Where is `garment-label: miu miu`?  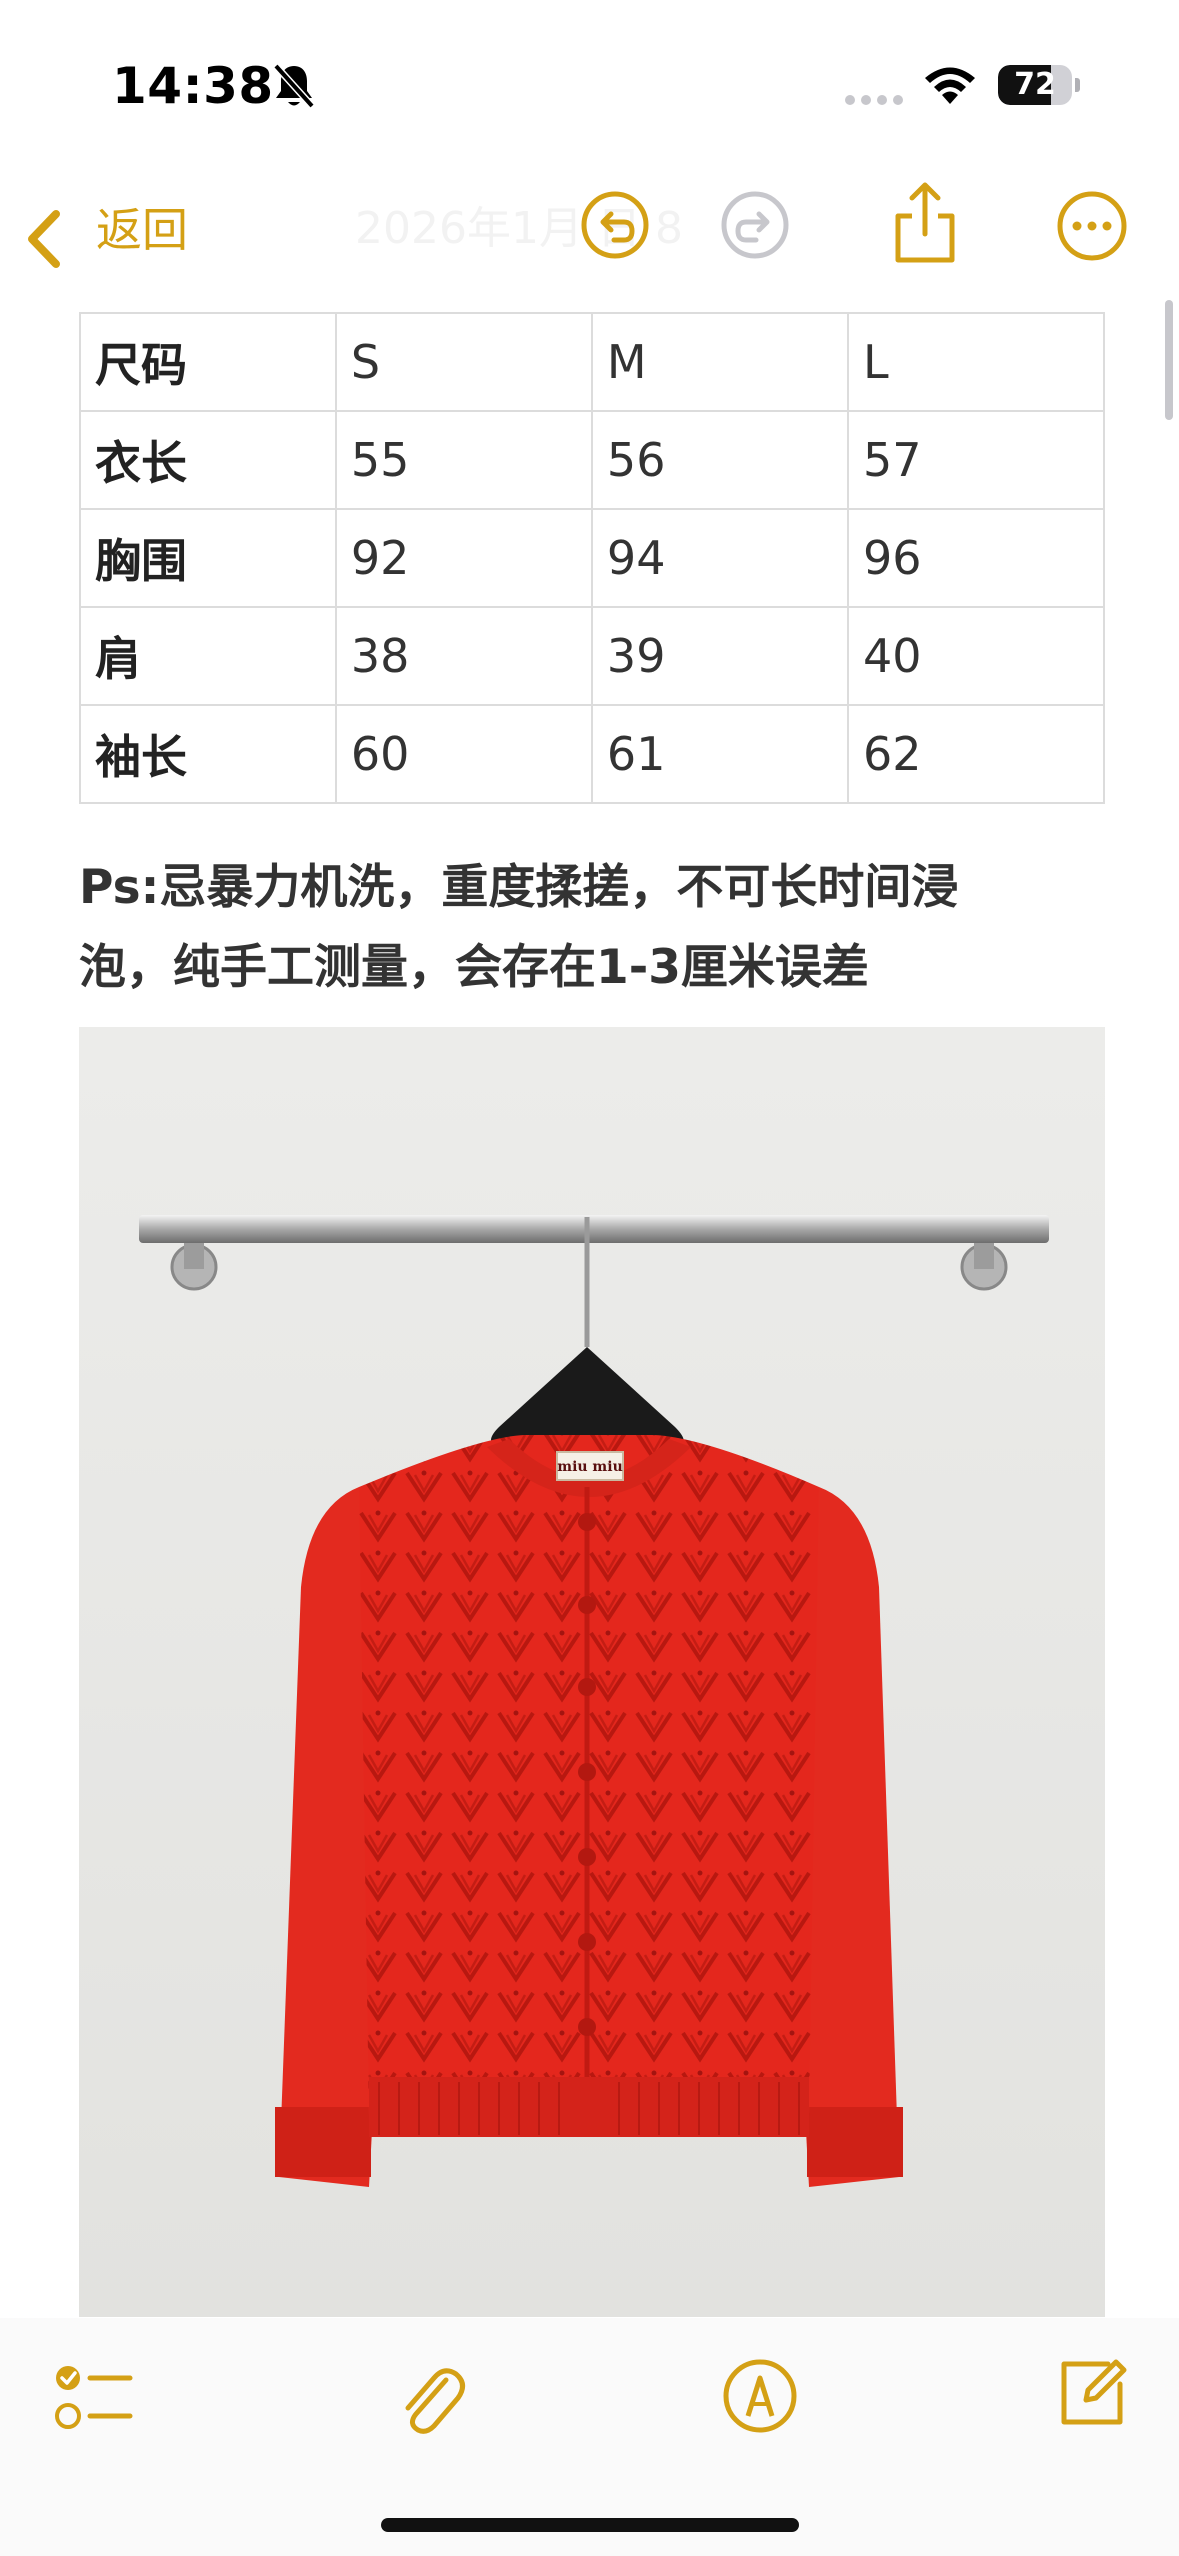 garment-label: miu miu is located at coordinates (590, 1467).